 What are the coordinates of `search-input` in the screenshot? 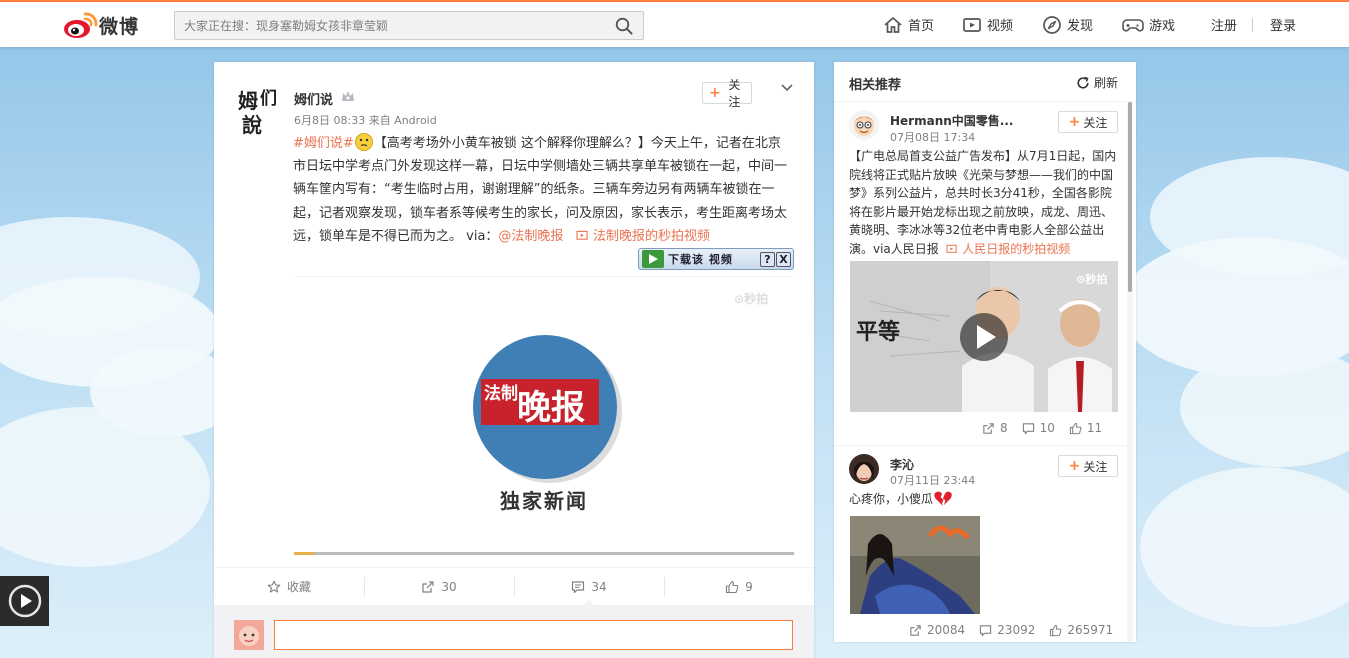 It's located at (390, 25).